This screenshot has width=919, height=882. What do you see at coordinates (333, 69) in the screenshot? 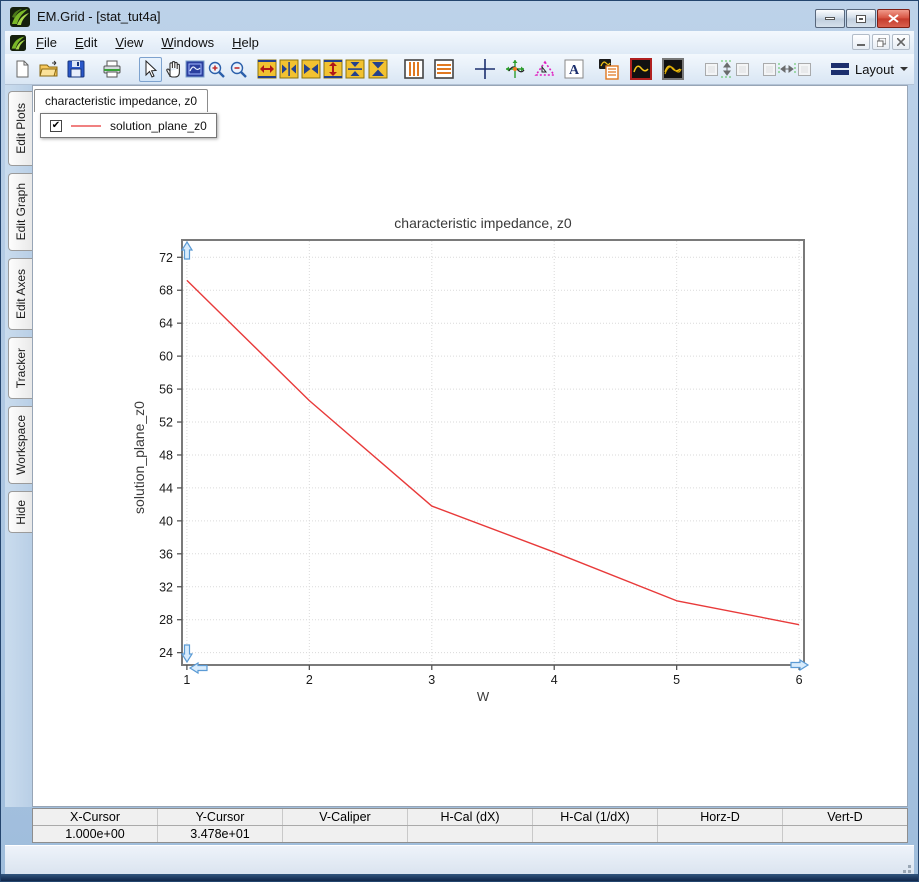
I see `expand-y-button` at bounding box center [333, 69].